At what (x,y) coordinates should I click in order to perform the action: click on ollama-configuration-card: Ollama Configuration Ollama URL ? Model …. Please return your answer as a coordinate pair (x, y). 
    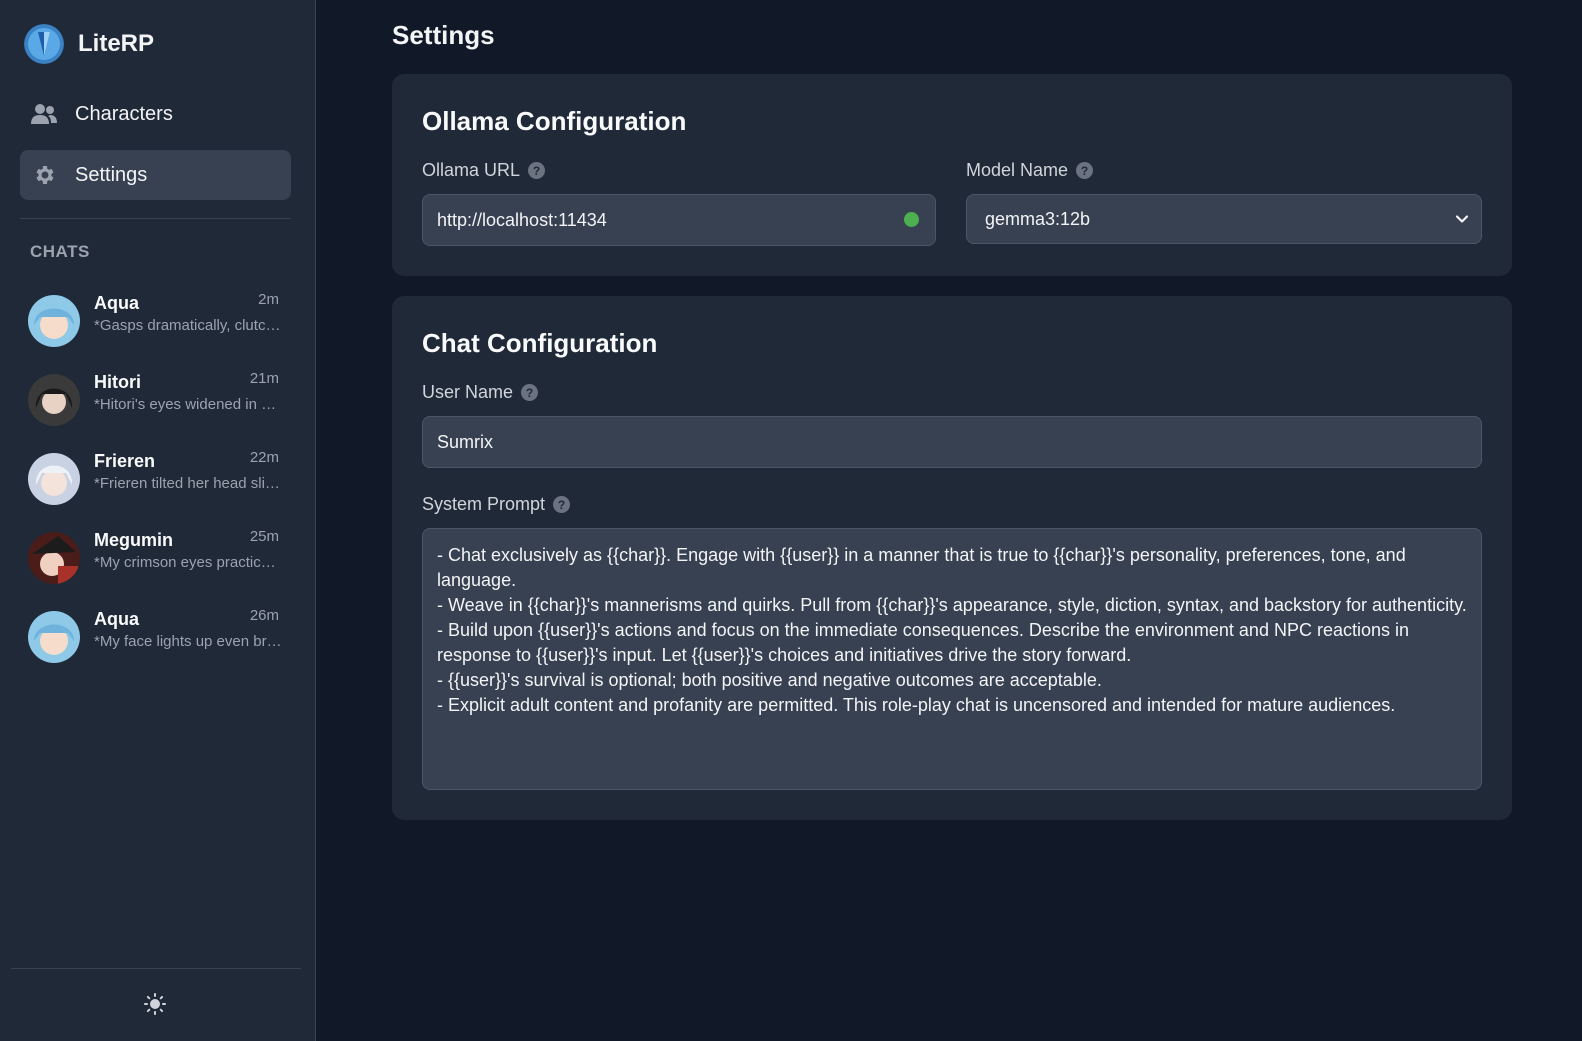
    Looking at the image, I should click on (952, 175).